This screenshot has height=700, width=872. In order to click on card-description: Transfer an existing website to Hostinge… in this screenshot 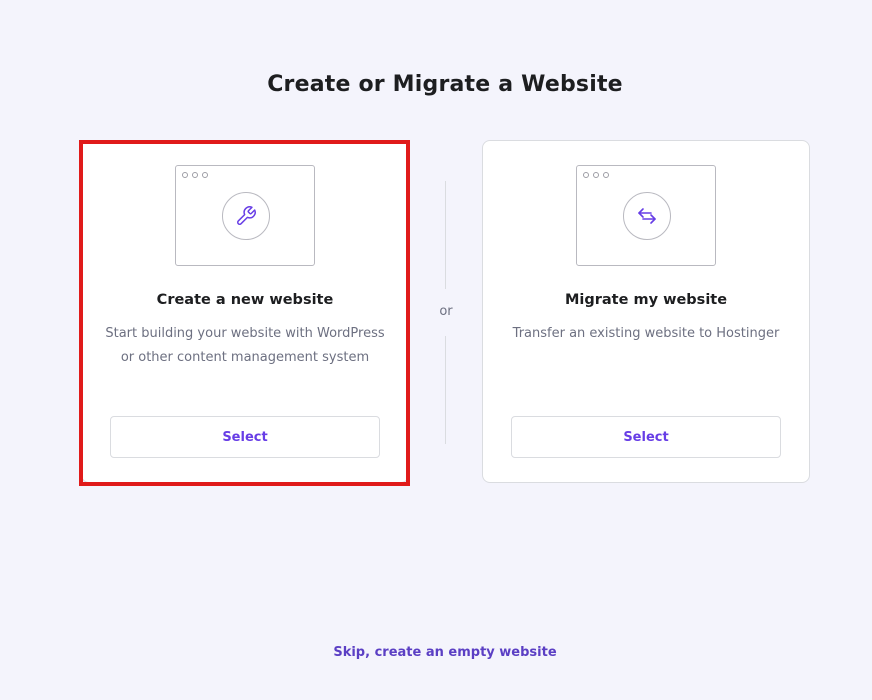, I will do `click(646, 333)`.